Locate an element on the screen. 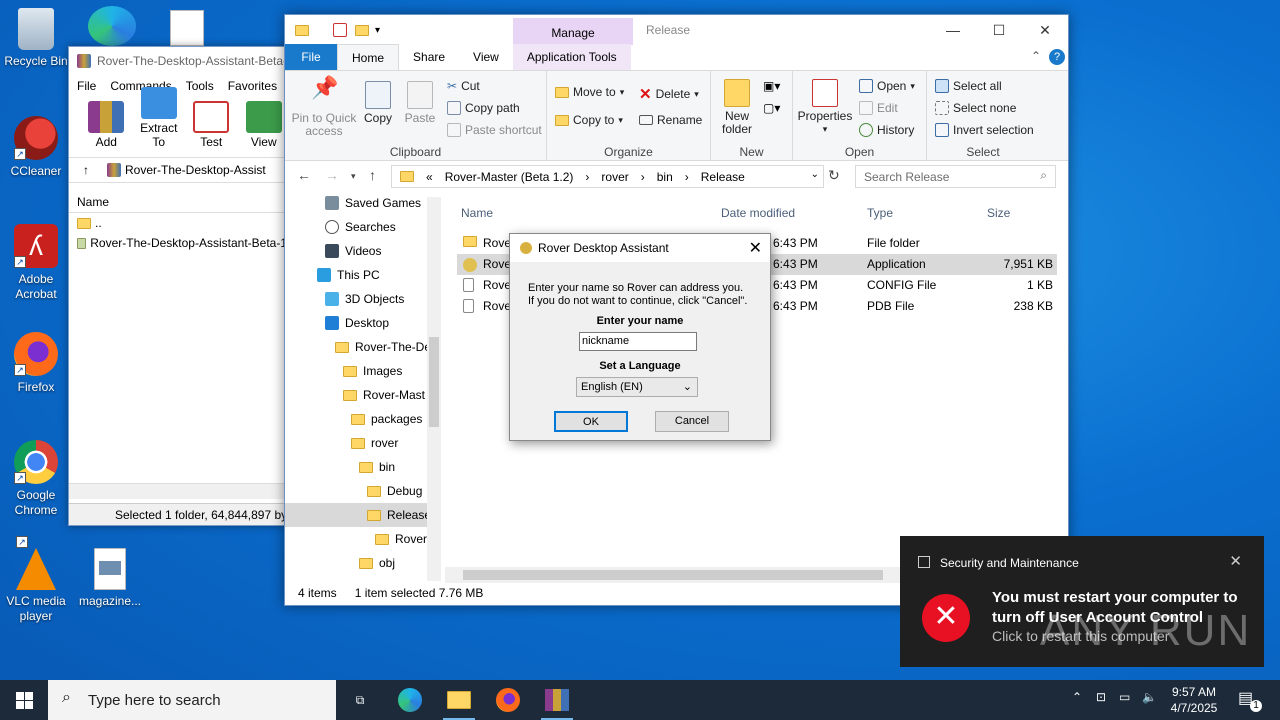 This screenshot has width=1280, height=720. cut-button: ✂ Cut is located at coordinates (463, 86).